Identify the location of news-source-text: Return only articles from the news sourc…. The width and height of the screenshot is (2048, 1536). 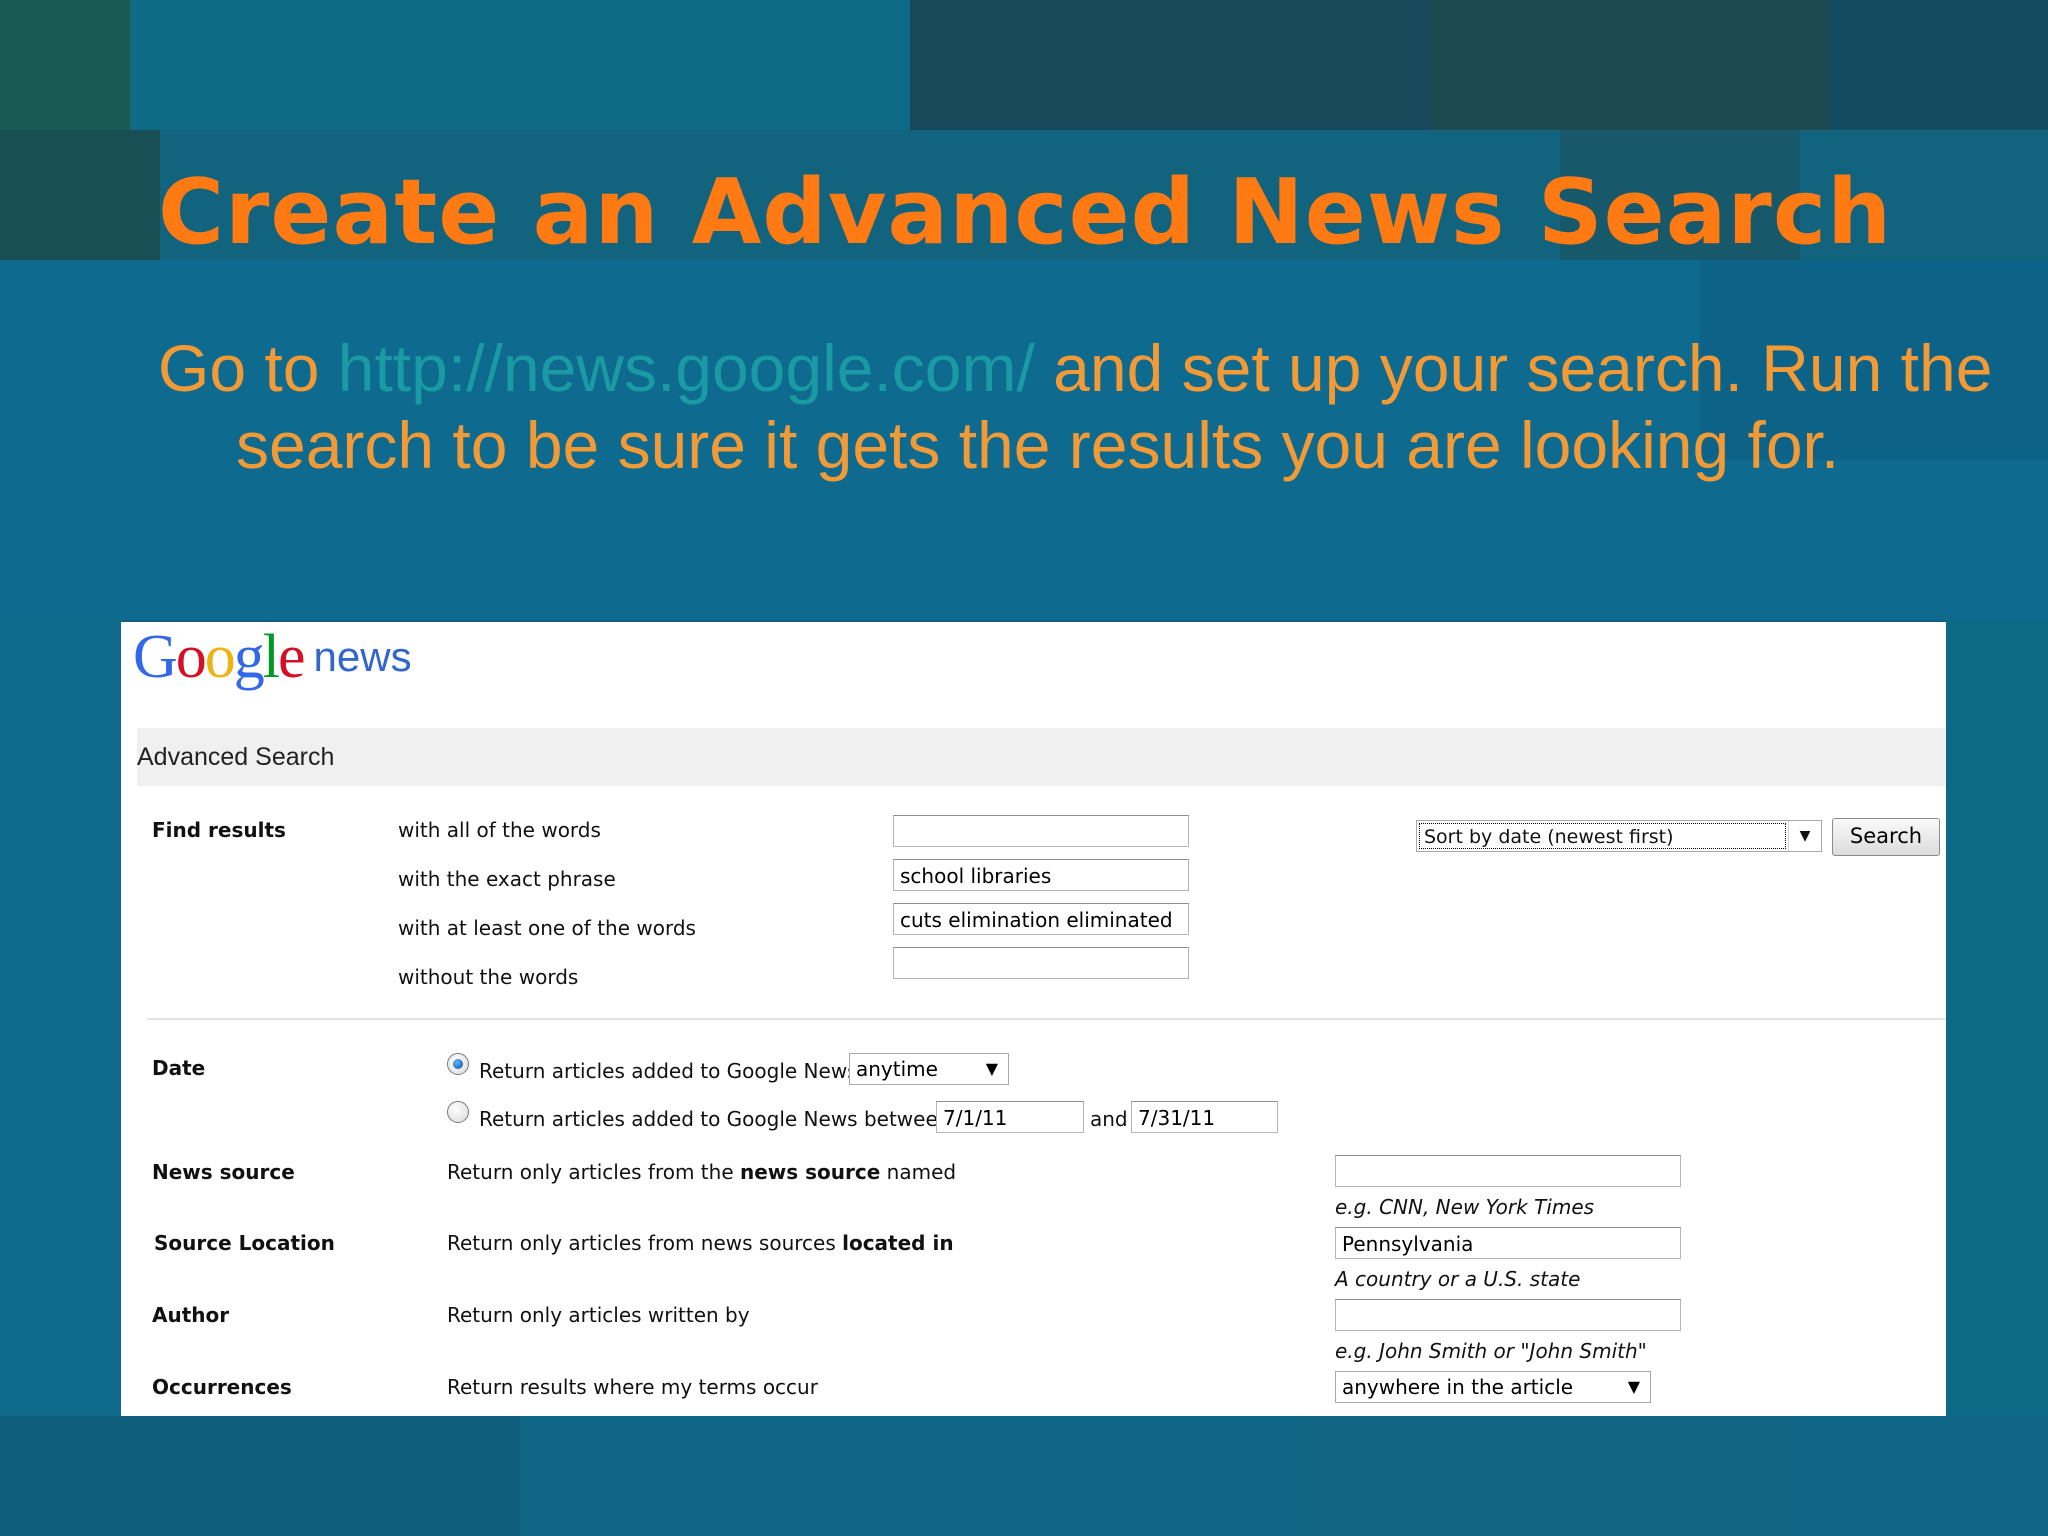
(701, 1172).